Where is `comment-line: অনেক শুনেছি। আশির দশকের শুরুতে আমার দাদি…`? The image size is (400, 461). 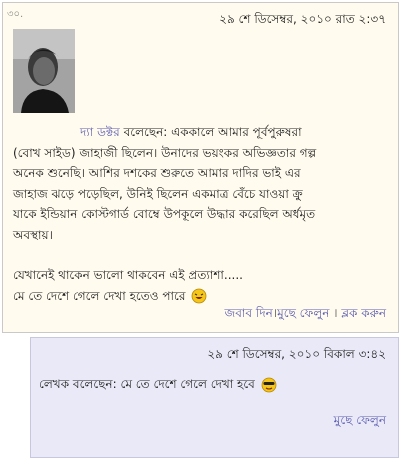
comment-line: অনেক শুনেছি। আশির দশকের শুরুতে আমার দাদি… is located at coordinates (157, 173).